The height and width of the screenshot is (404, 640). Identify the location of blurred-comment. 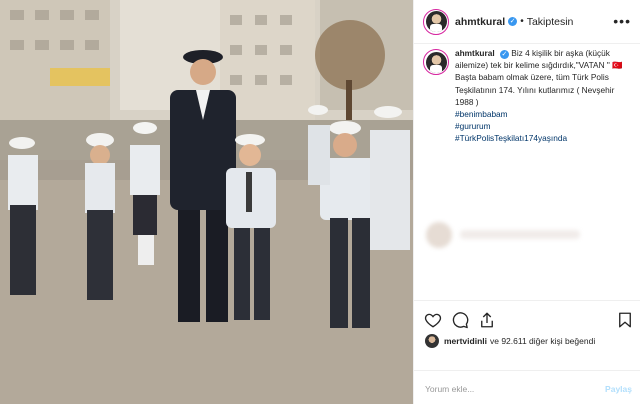
(526, 237).